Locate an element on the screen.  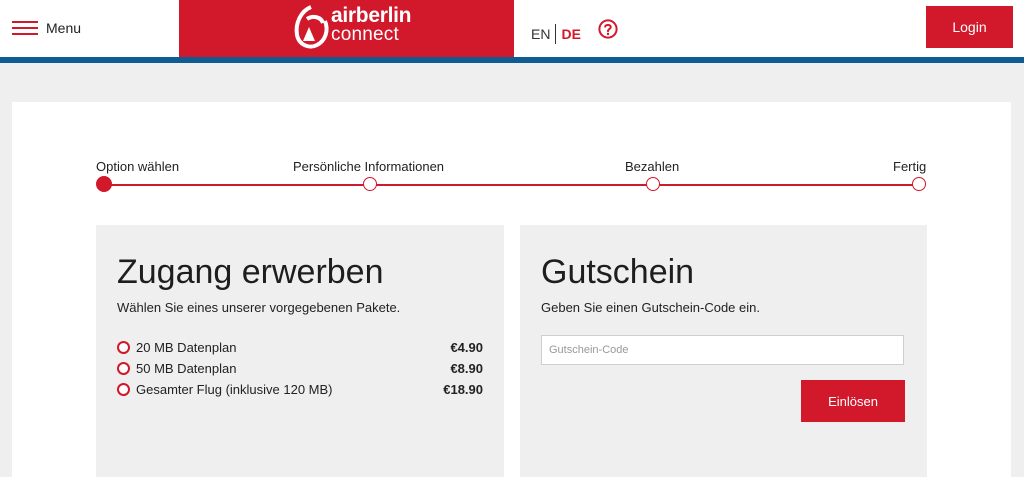
language-divider is located at coordinates (556, 34).